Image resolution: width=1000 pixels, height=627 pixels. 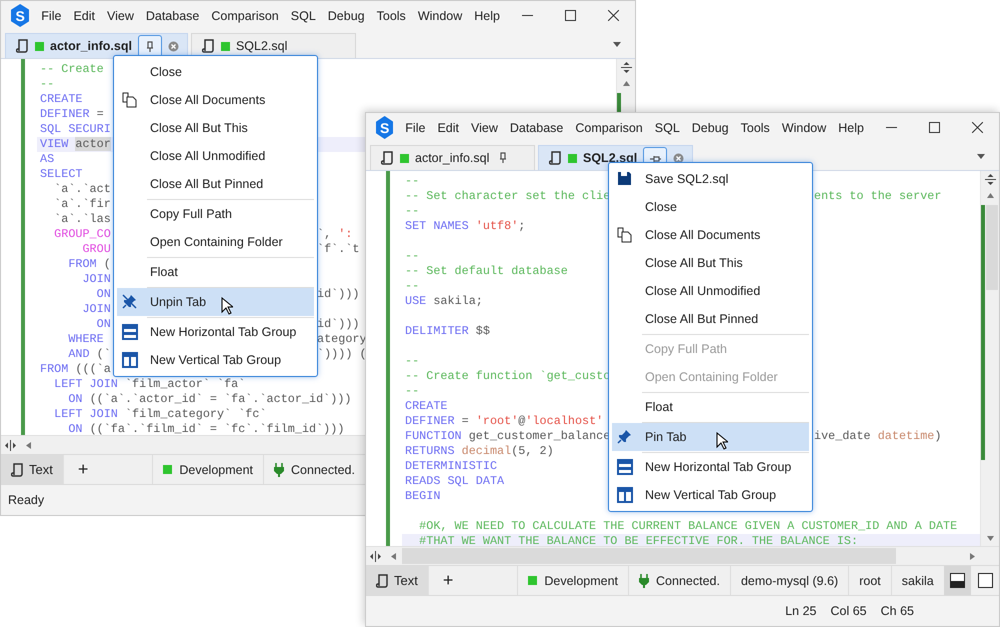 I want to click on code-text: CREATE, so click(x=426, y=406).